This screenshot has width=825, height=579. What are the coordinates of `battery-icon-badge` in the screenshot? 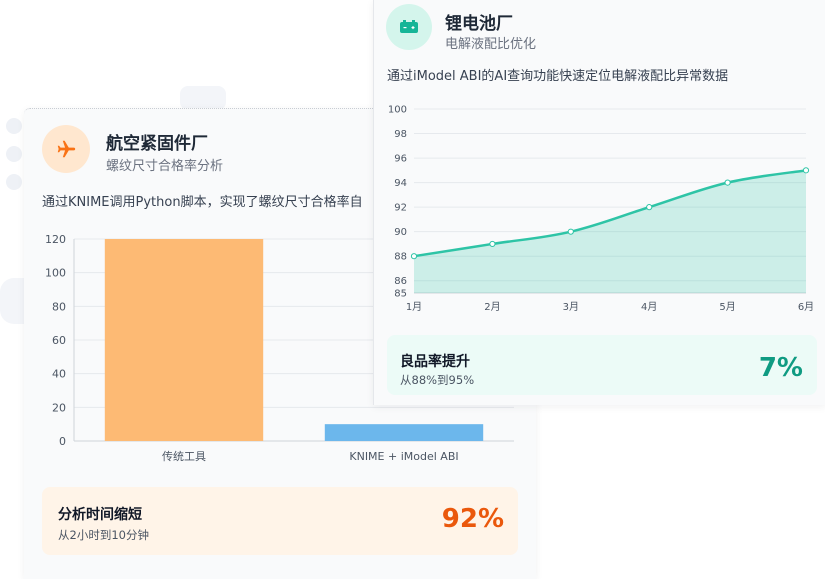 It's located at (409, 27).